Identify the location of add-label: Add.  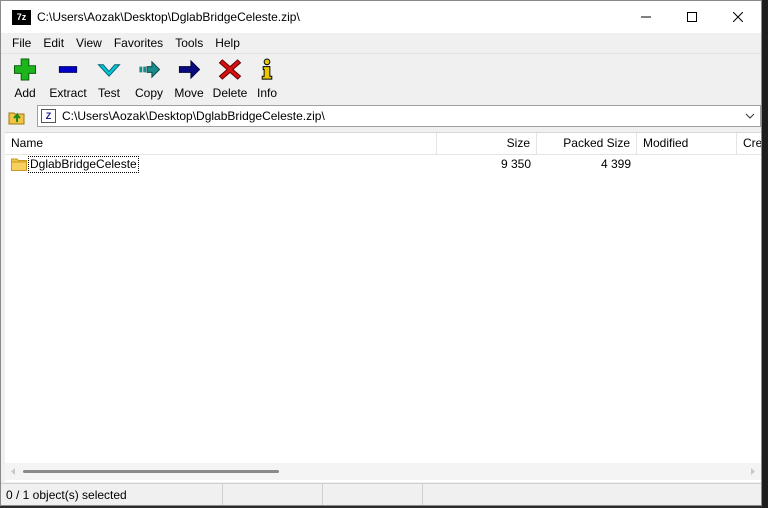
(25, 93).